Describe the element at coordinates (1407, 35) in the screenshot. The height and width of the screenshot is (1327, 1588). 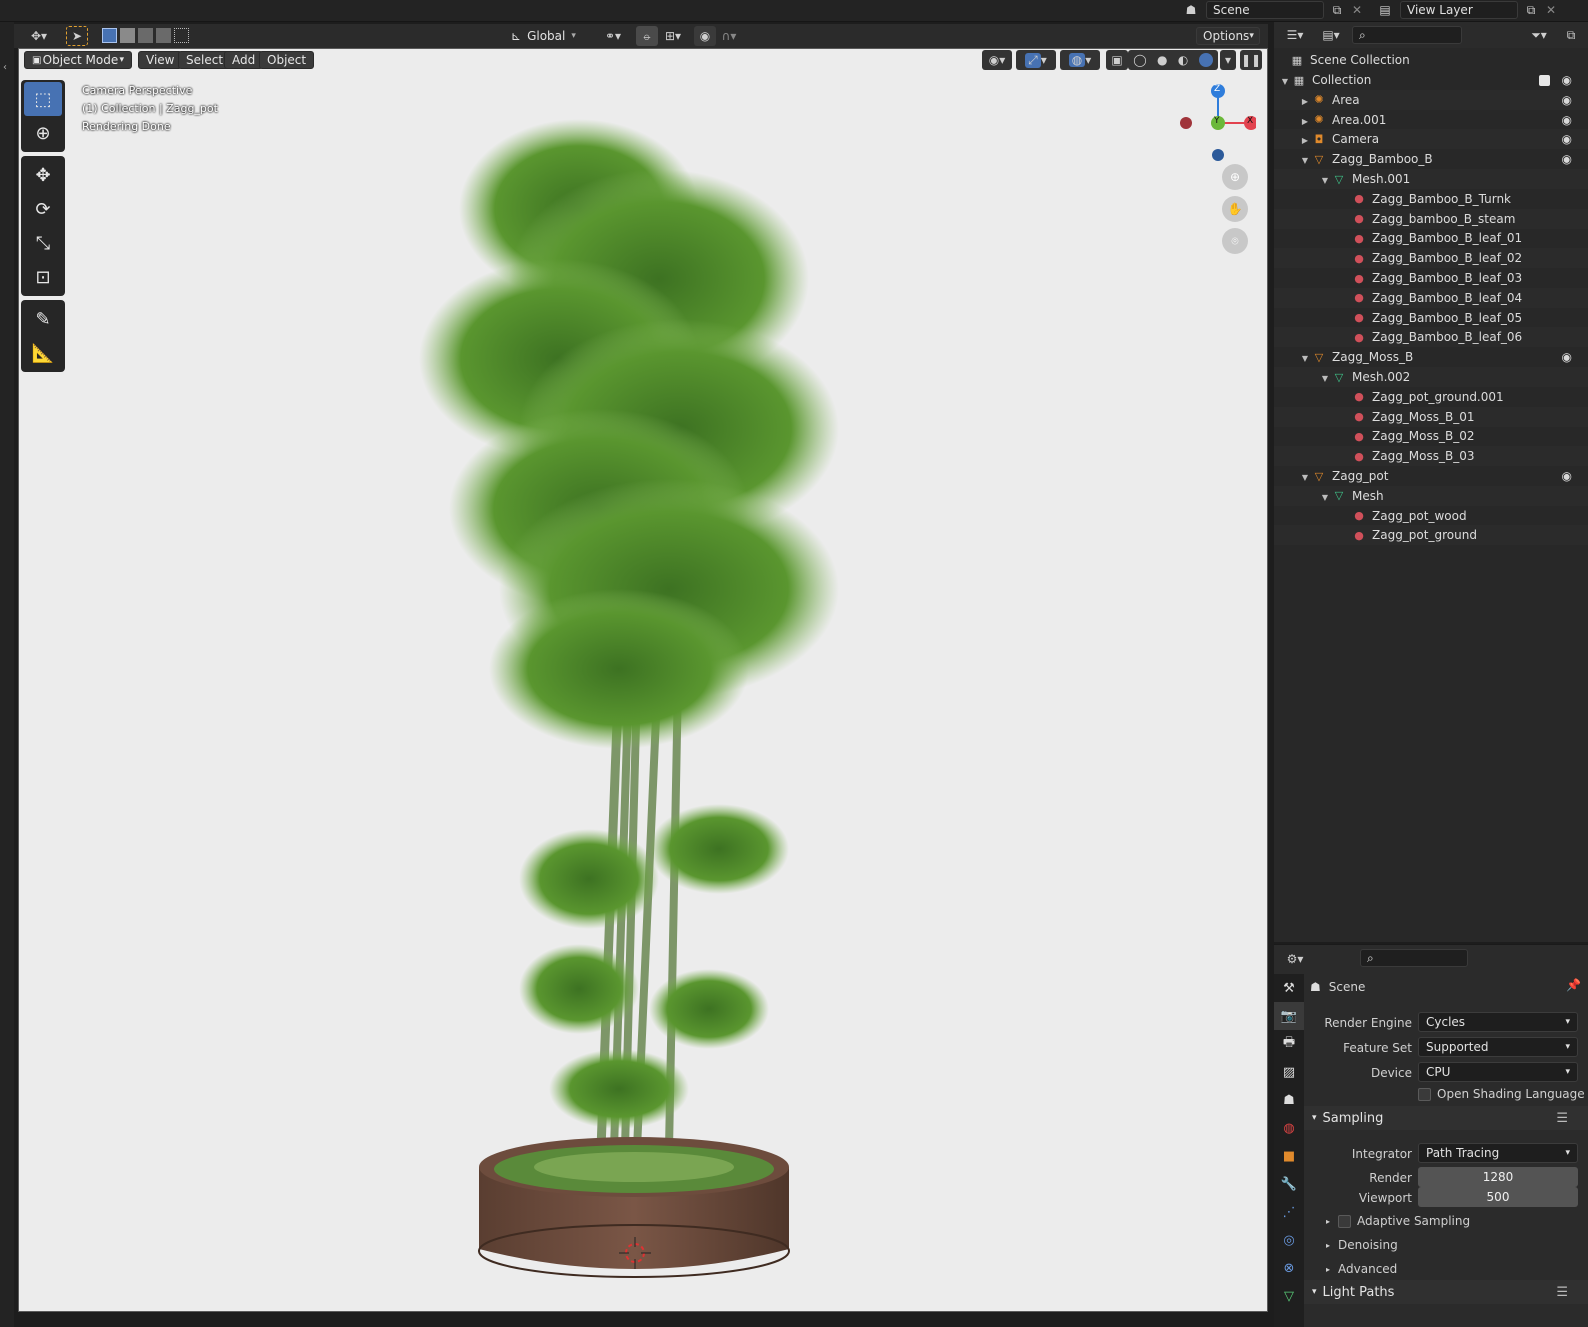
I see `outliner-search-input: ⌕` at that location.